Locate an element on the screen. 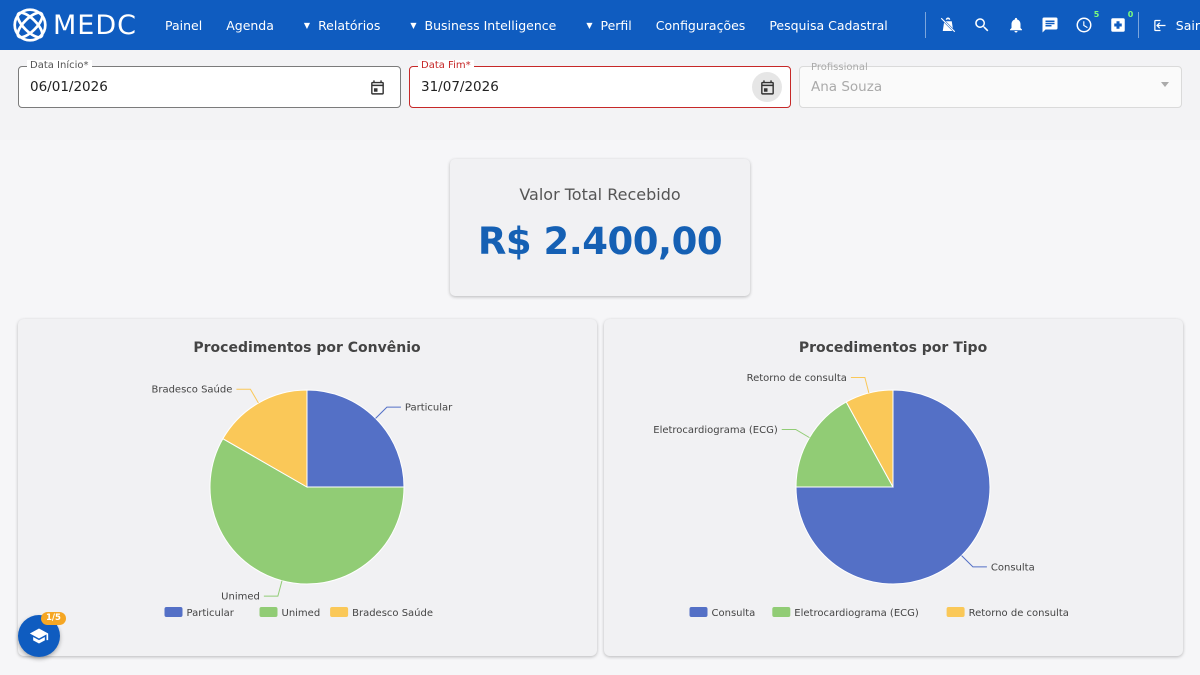  total-received-title: Valor Total Recebido is located at coordinates (600, 194).